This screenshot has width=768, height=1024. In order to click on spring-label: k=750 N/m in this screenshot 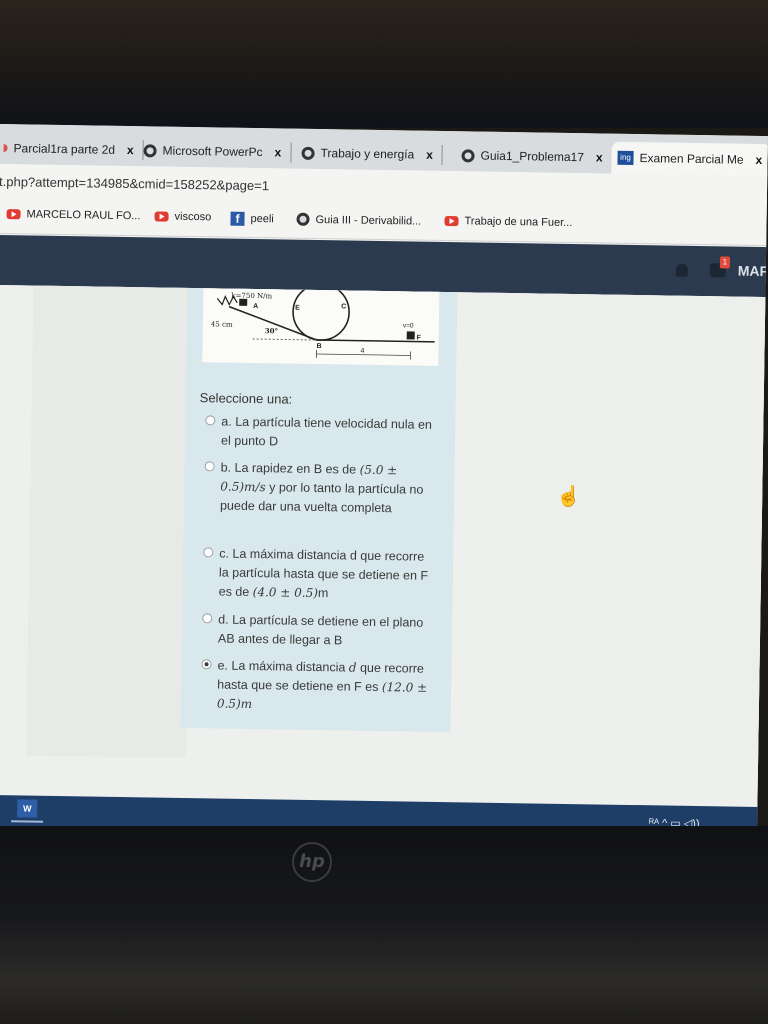, I will do `click(251, 296)`.